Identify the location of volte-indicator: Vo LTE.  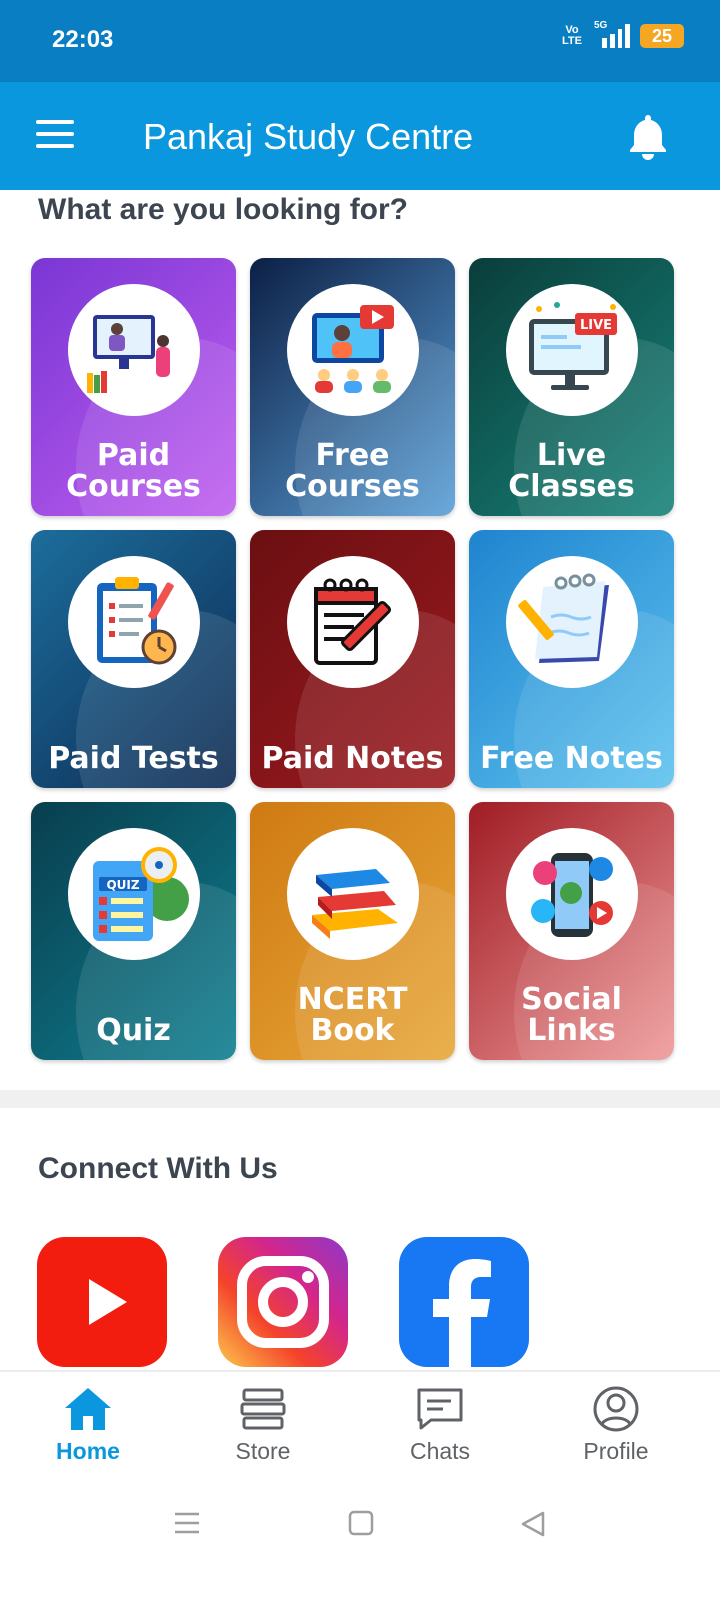
(572, 35).